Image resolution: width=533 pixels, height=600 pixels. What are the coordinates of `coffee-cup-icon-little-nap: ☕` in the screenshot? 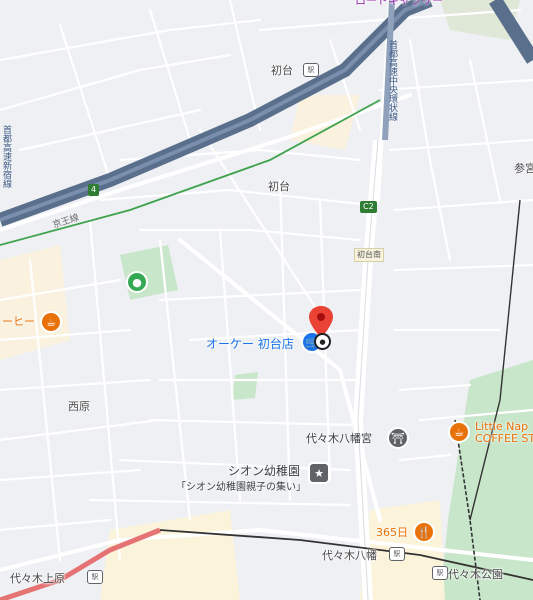 It's located at (459, 432).